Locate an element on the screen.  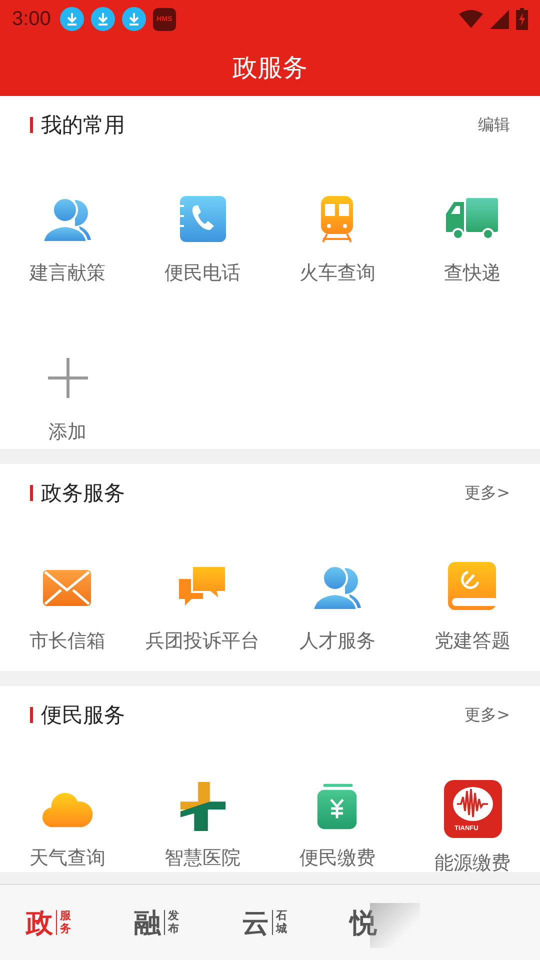
section-title: 便民服务 is located at coordinates (83, 715).